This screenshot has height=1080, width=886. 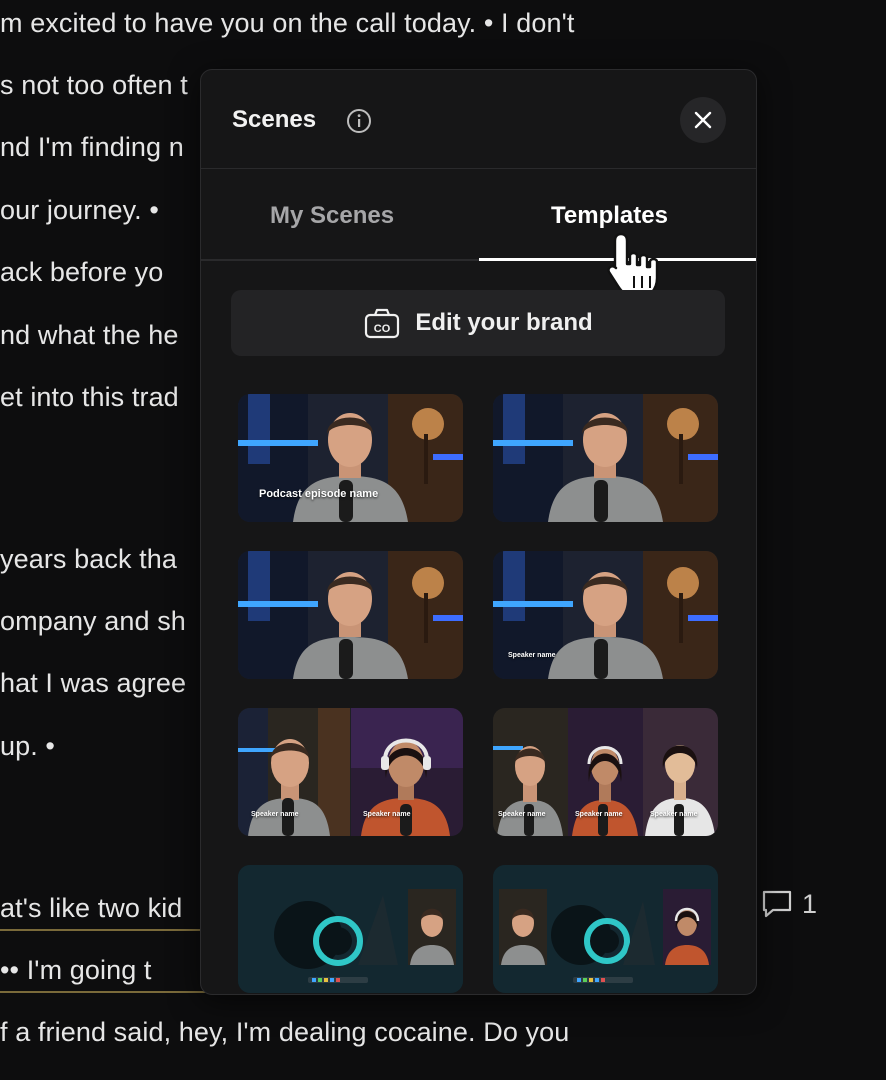 What do you see at coordinates (274, 119) in the screenshot?
I see `panel-title: Scenes` at bounding box center [274, 119].